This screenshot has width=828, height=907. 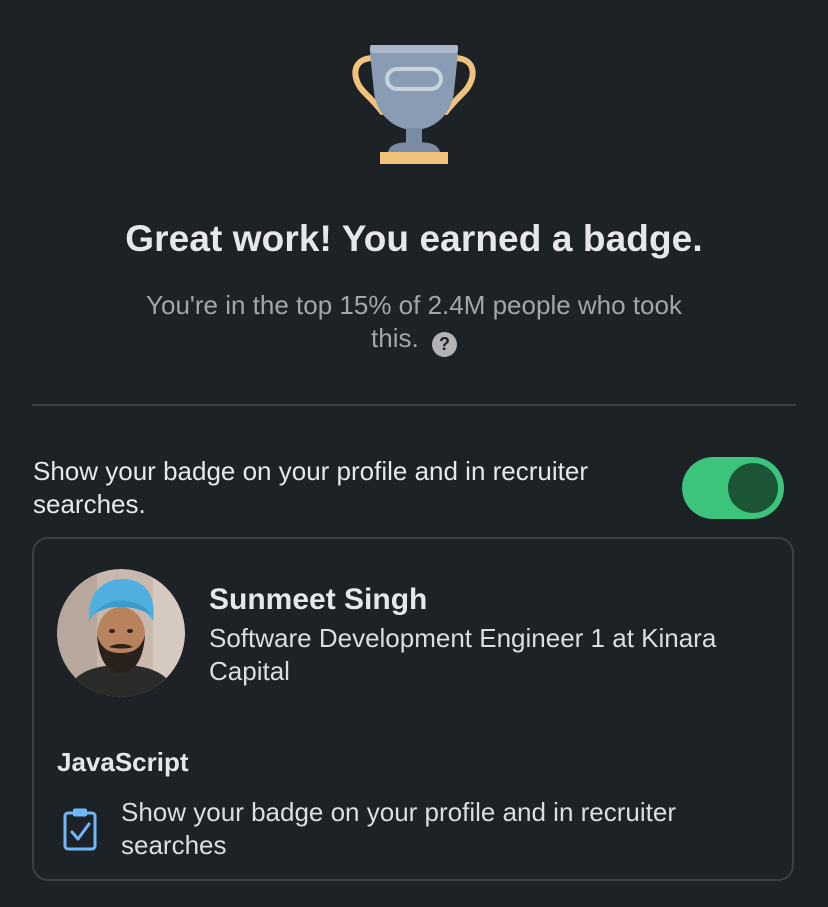 I want to click on trophy-icon, so click(x=414, y=104).